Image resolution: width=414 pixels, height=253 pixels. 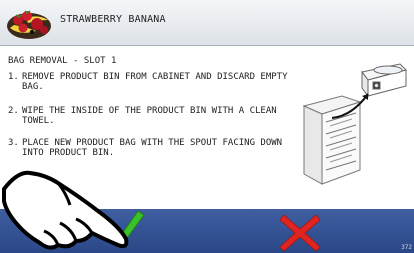 What do you see at coordinates (300, 231) in the screenshot?
I see `red-x-icon` at bounding box center [300, 231].